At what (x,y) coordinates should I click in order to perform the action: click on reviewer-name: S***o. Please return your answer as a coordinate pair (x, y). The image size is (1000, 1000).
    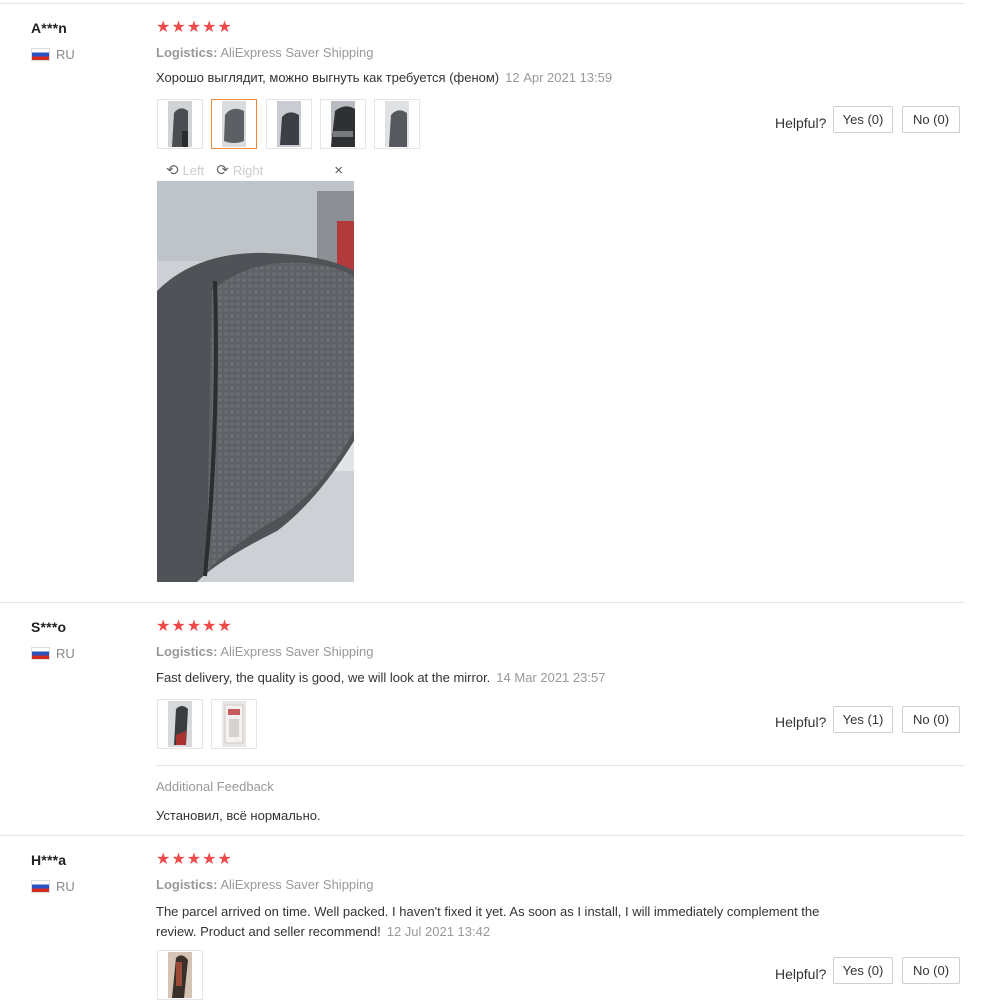
    Looking at the image, I should click on (49, 627).